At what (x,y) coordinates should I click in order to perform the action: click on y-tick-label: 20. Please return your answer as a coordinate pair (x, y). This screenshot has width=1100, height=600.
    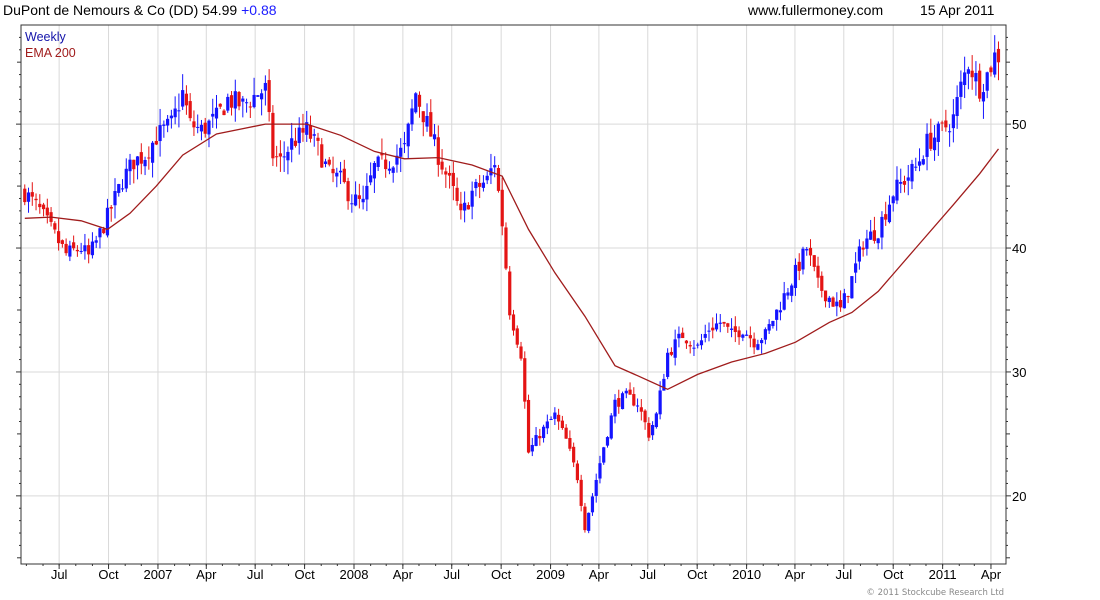
    Looking at the image, I should click on (1019, 496).